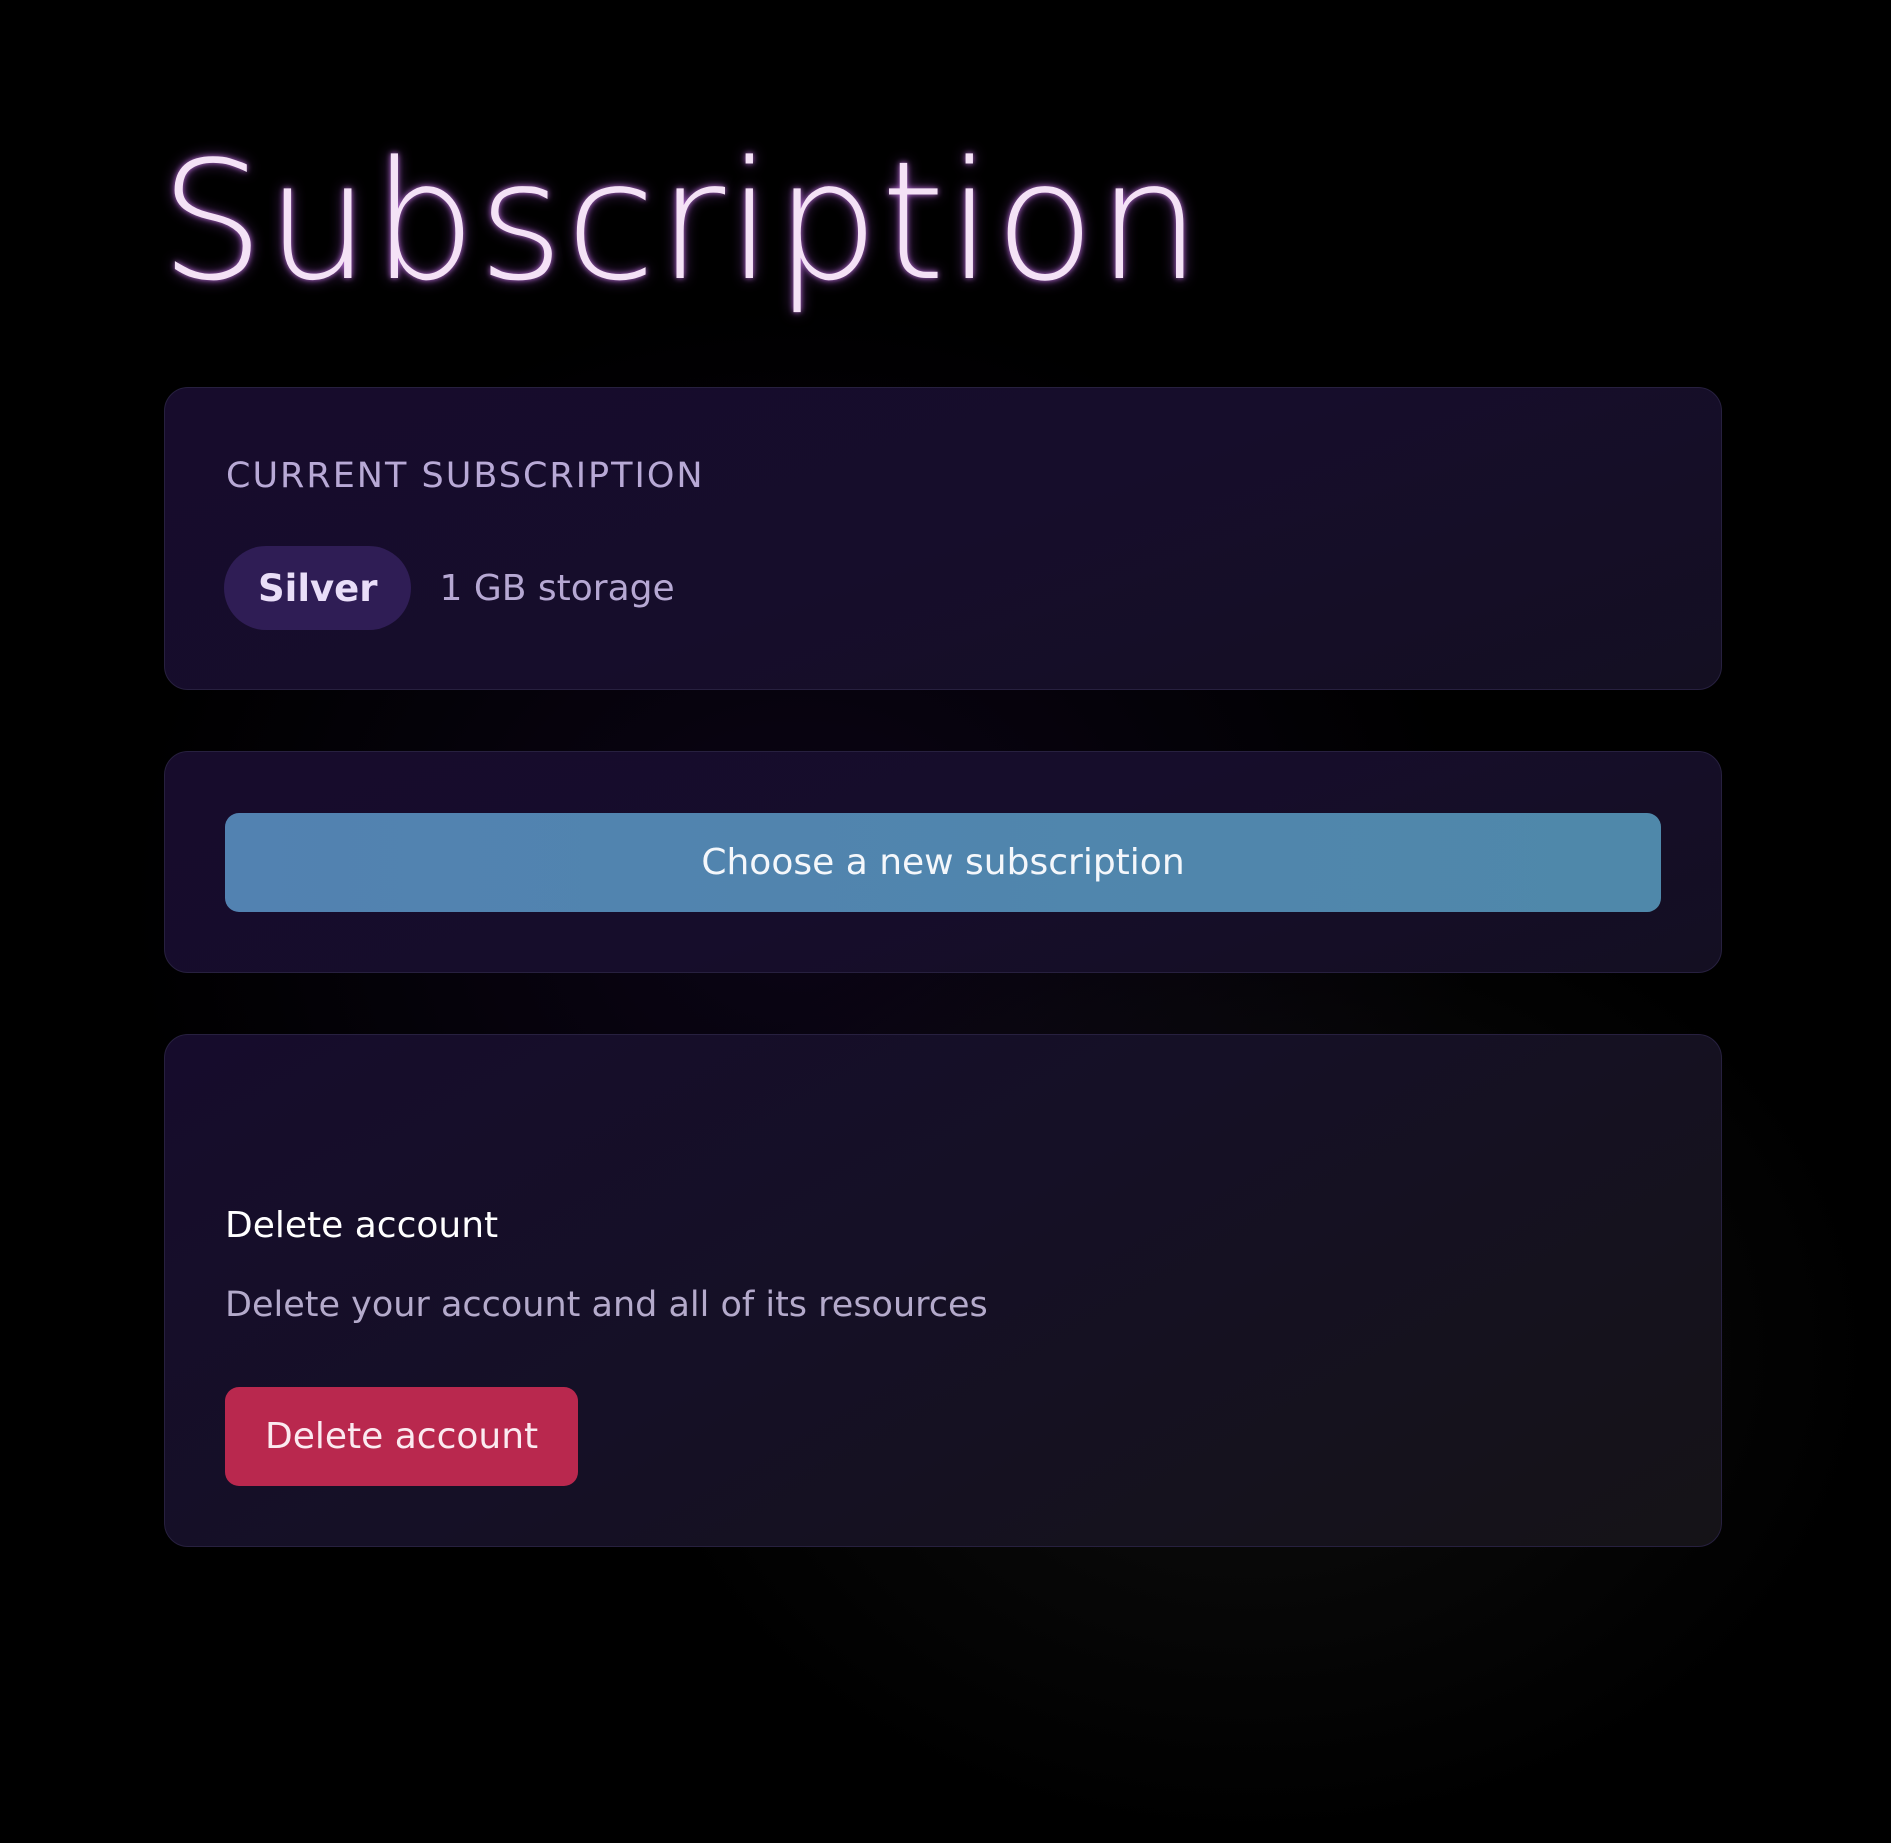 The height and width of the screenshot is (1843, 1891). Describe the element at coordinates (402, 1436) in the screenshot. I see `delete-account-button: Delete account` at that location.